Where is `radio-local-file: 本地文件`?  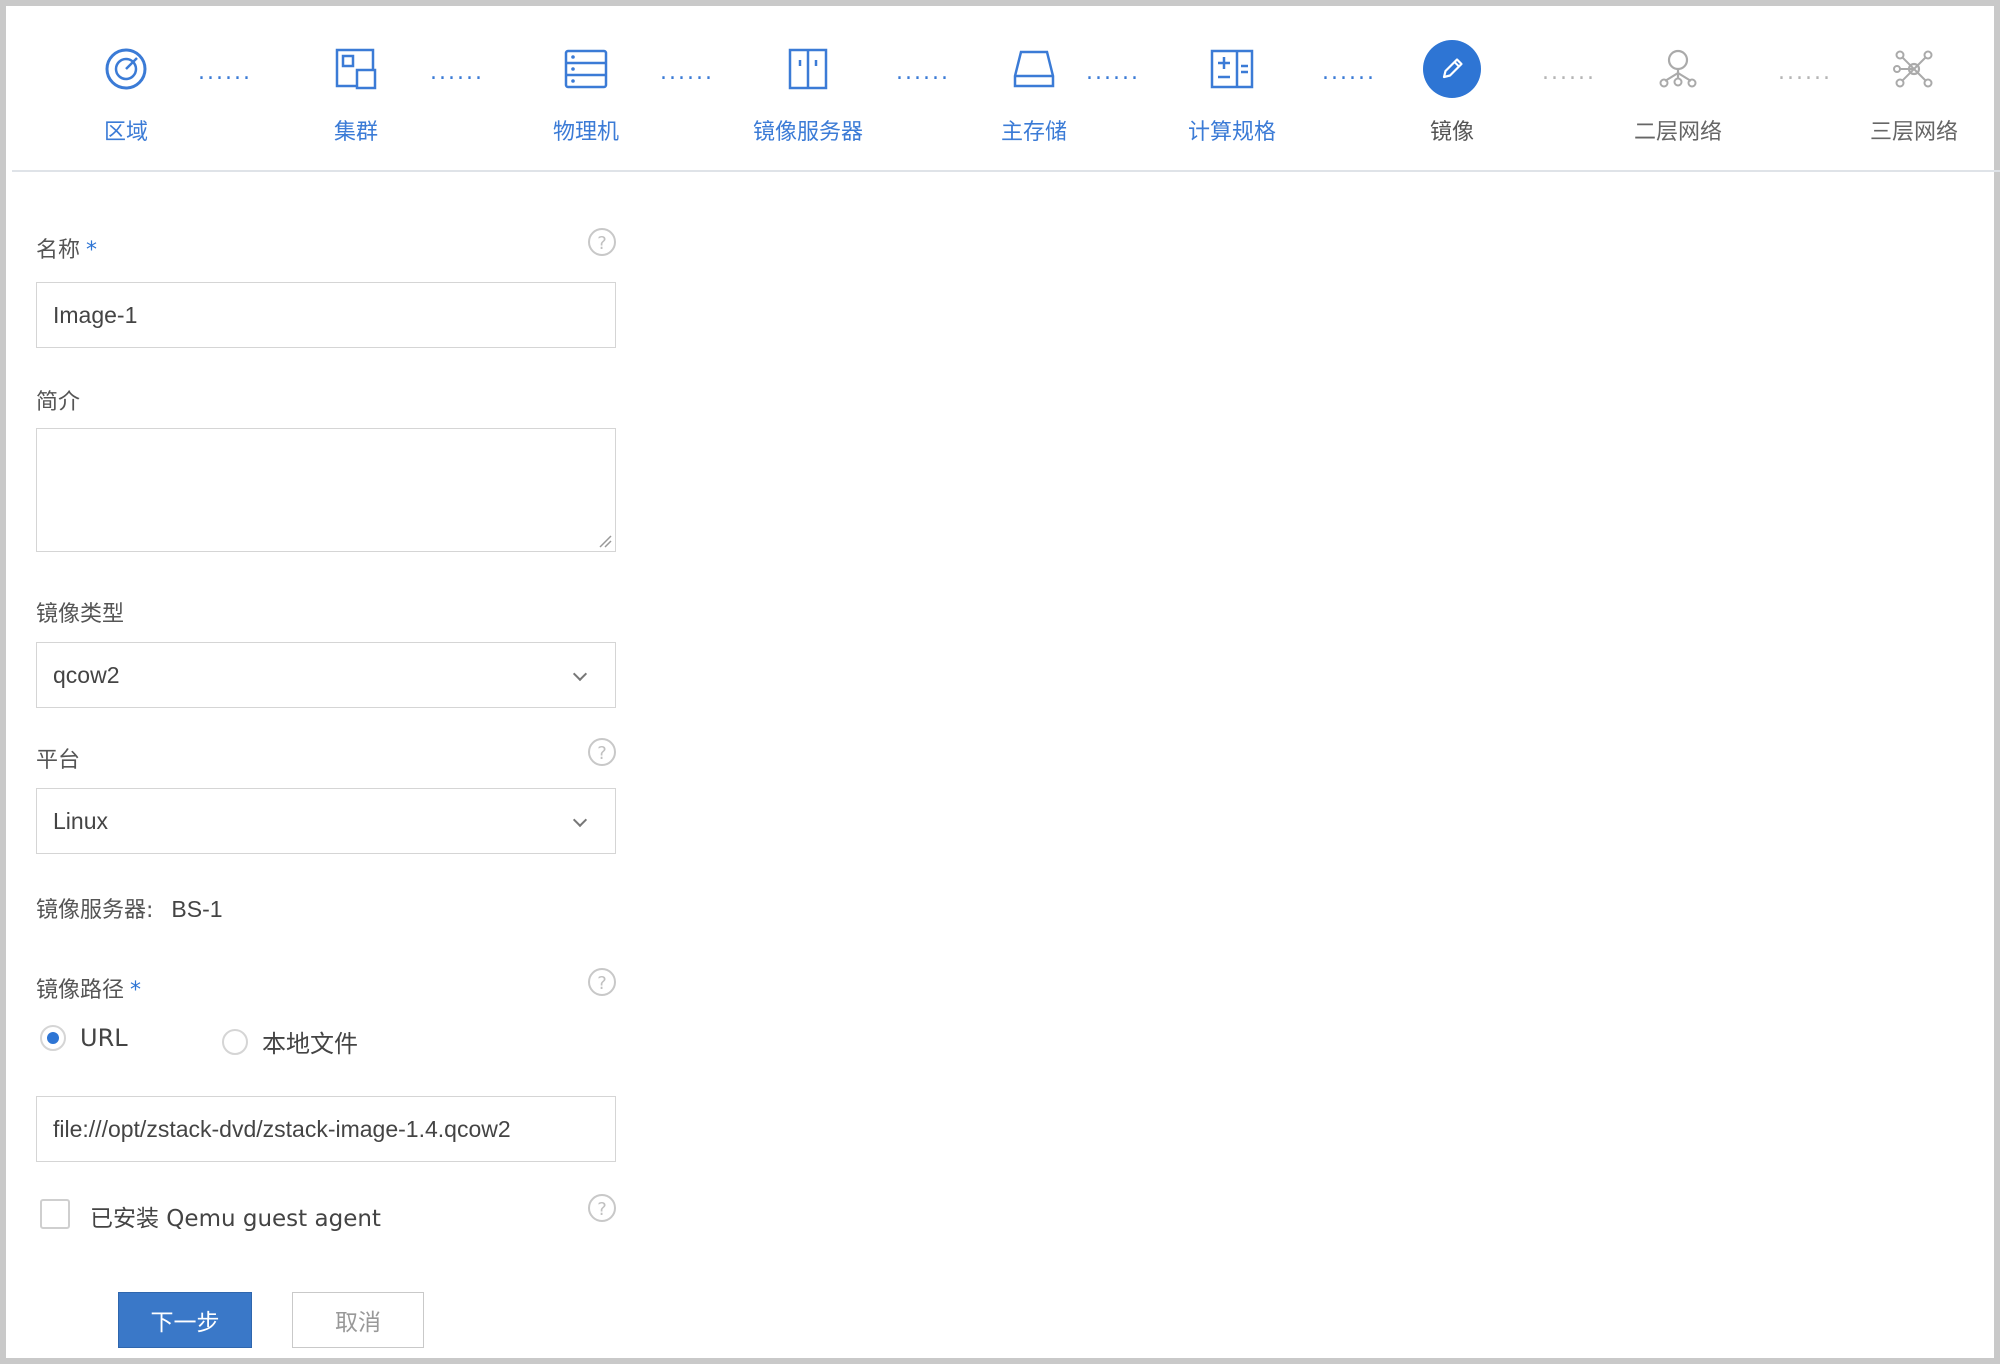 radio-local-file: 本地文件 is located at coordinates (290, 1041).